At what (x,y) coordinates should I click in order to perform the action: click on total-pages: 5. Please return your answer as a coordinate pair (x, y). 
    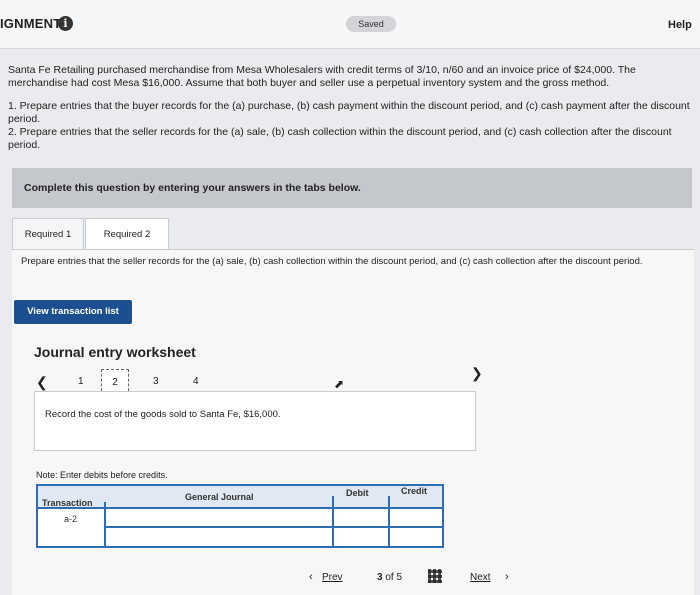
    Looking at the image, I should click on (399, 577).